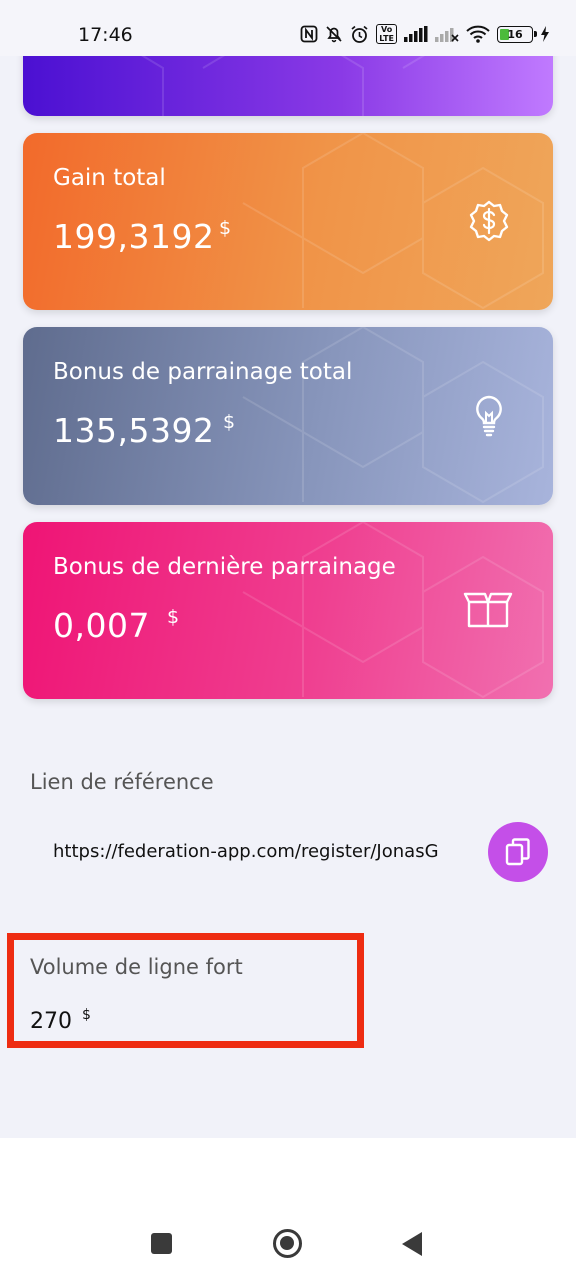 The width and height of the screenshot is (576, 1280). What do you see at coordinates (288, 28) in the screenshot?
I see `status-bar: 17:46 Vo LTE 16` at bounding box center [288, 28].